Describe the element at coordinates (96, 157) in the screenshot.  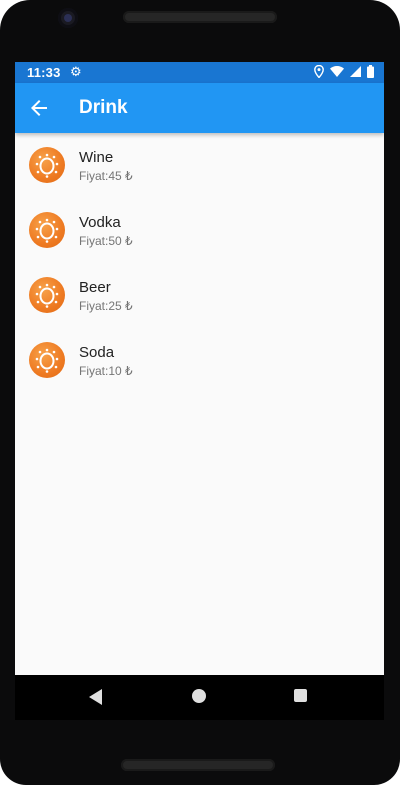
I see `drink-name: Wine` at that location.